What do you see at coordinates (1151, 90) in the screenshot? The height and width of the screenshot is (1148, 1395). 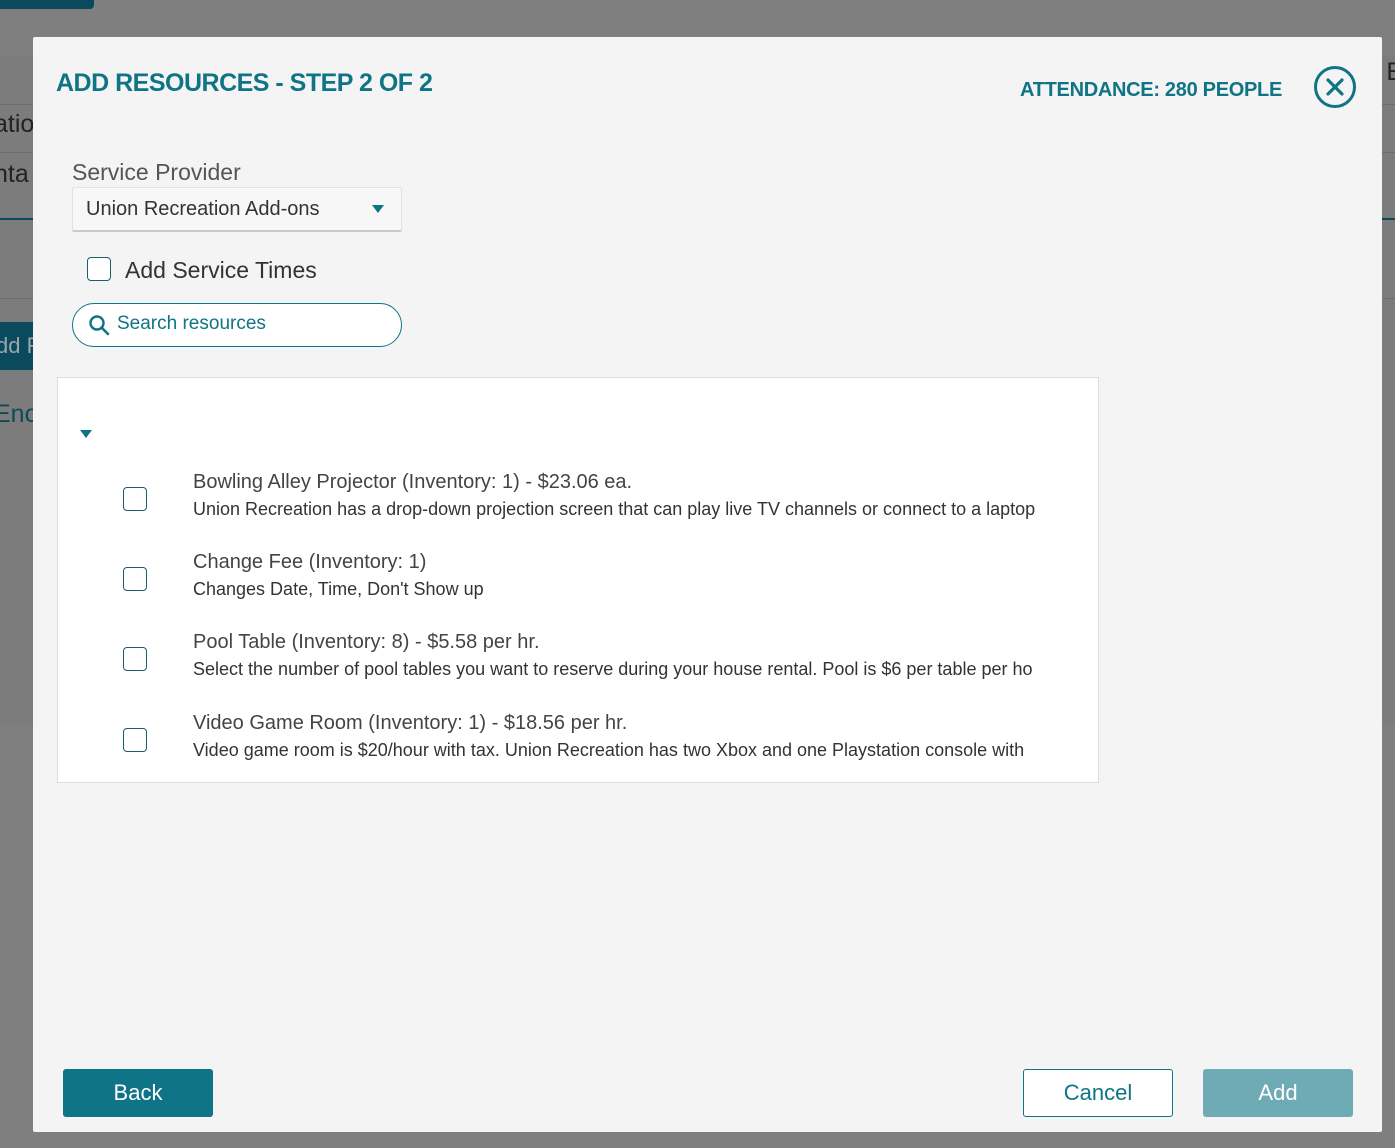 I see `attendance-label: ATTENDANCE: 280 PEOPLE` at bounding box center [1151, 90].